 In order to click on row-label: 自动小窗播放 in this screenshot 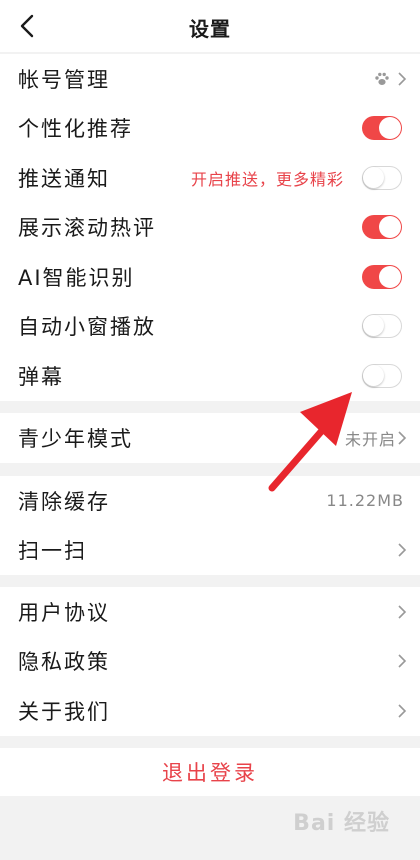, I will do `click(87, 327)`.